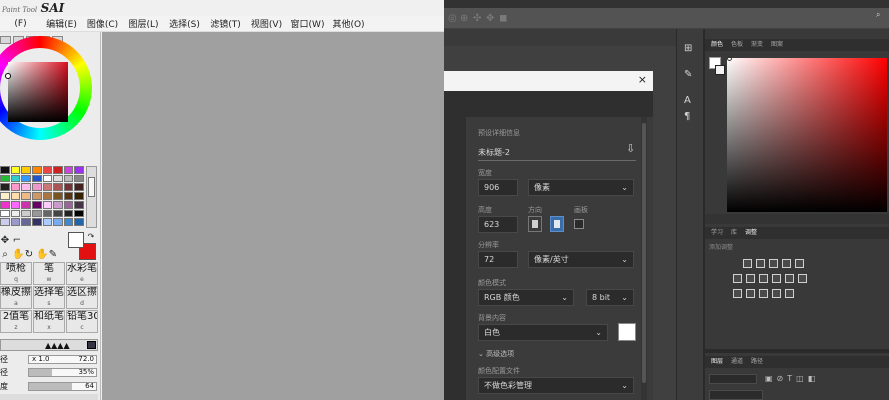  I want to click on black-white-icon, so click(763, 278).